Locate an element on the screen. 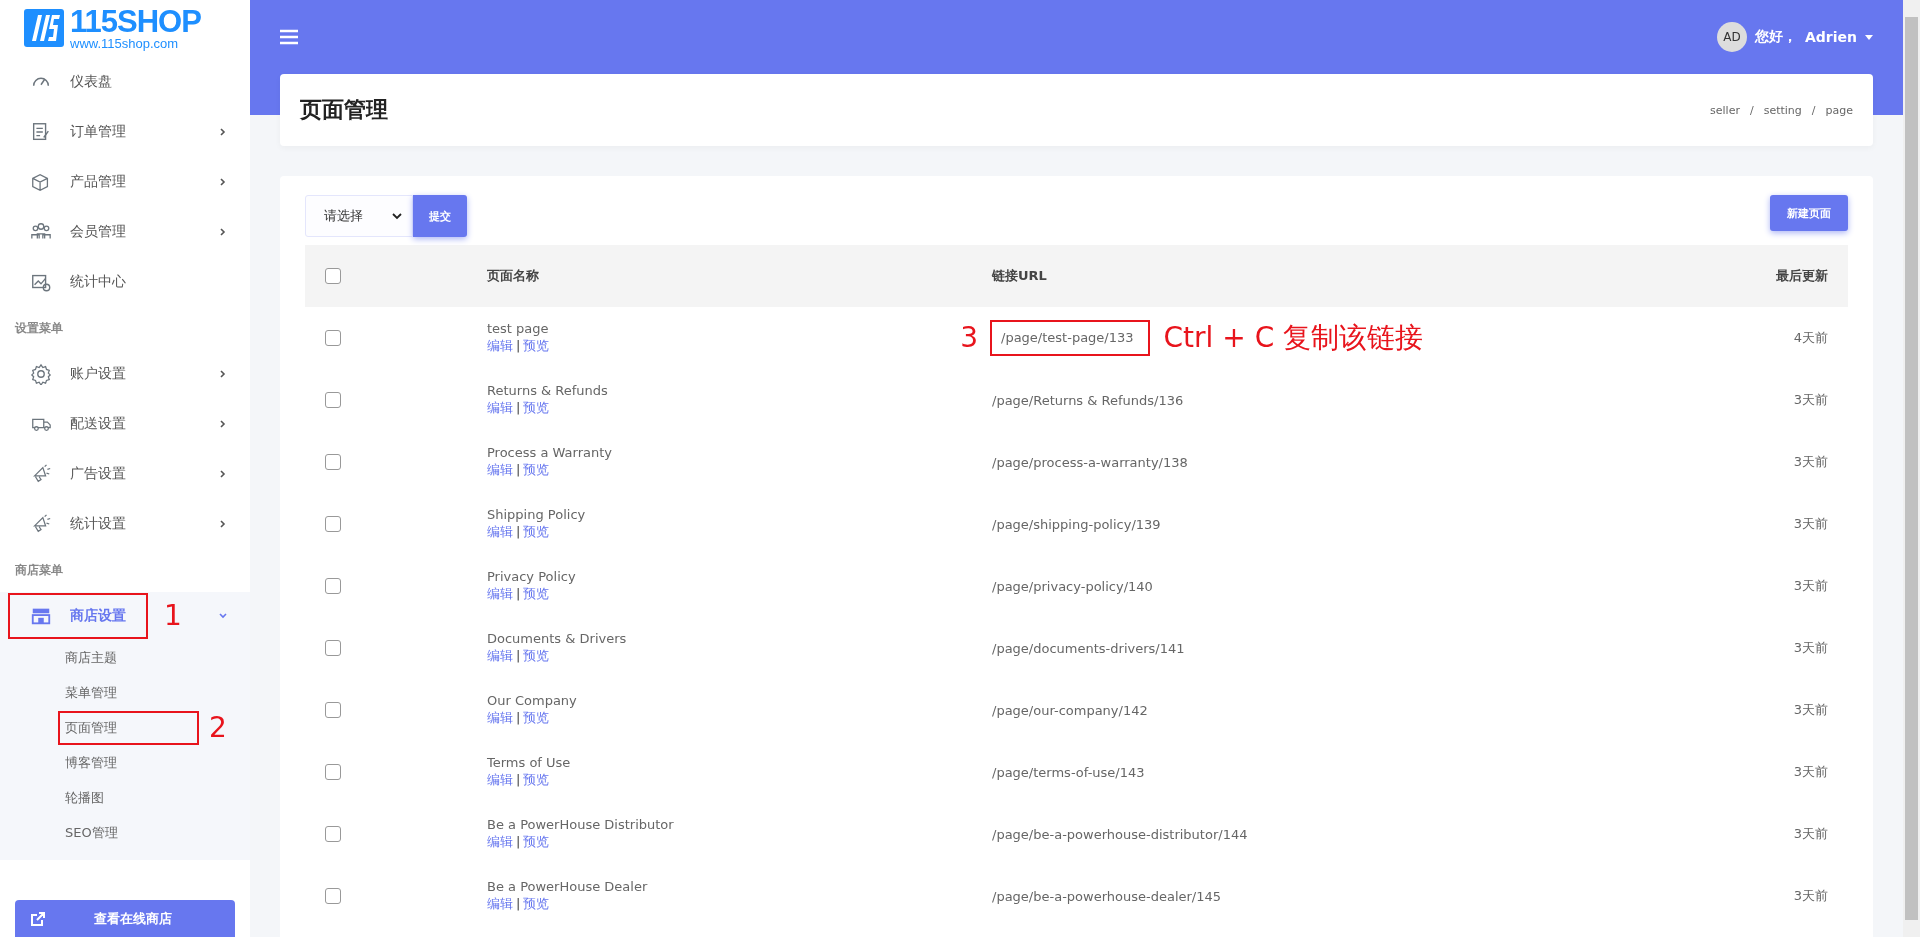 This screenshot has width=1920, height=937. sidebar-item: 账户设置 is located at coordinates (125, 374).